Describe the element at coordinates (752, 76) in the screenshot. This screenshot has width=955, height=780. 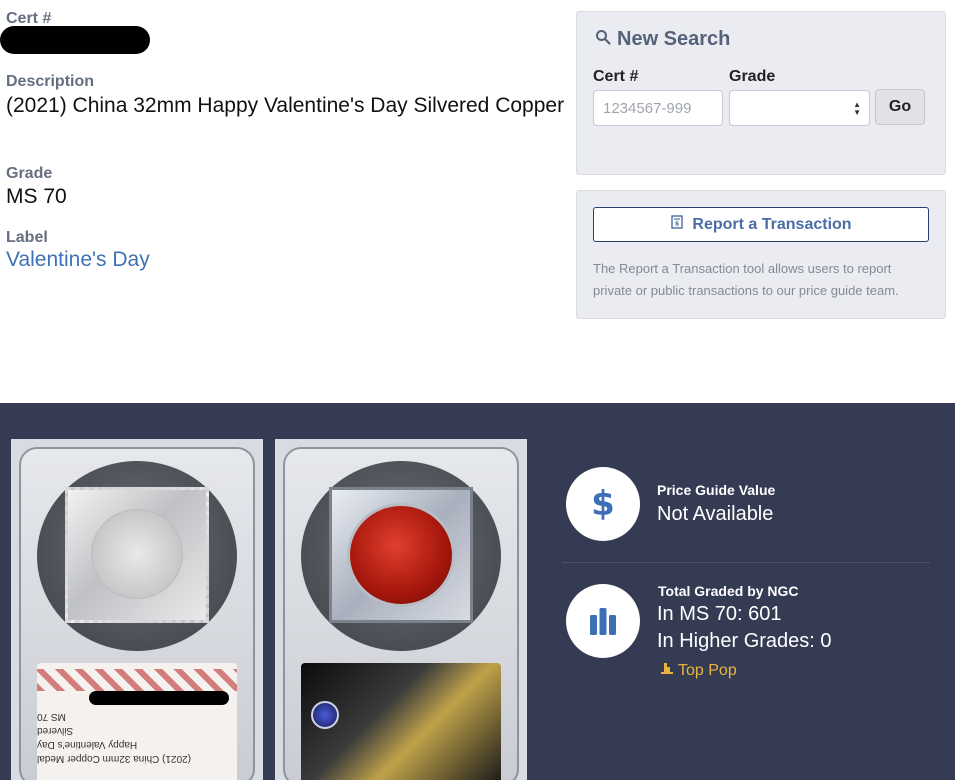
I see `search-grade-label: Grade` at that location.